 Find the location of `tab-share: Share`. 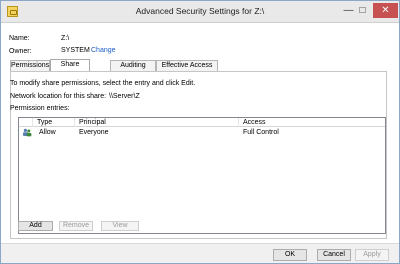

tab-share: Share is located at coordinates (70, 65).